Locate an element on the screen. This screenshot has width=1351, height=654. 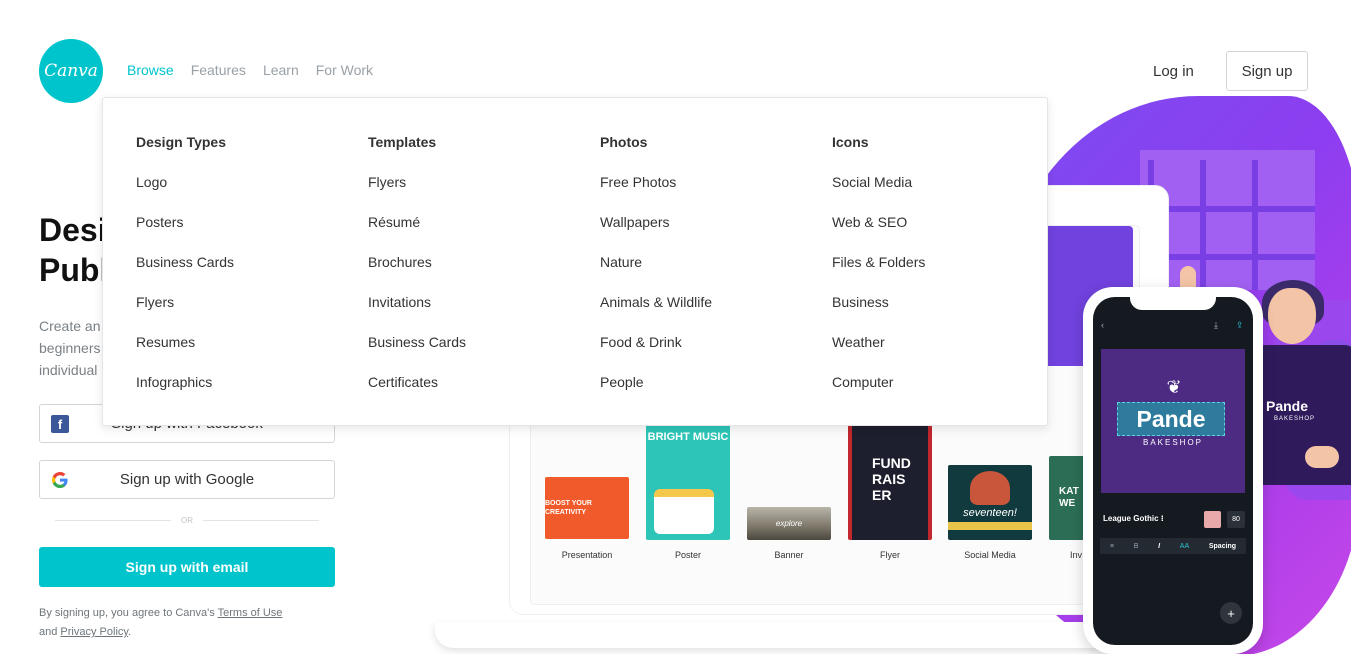
thumb-label-presentation: Presentation is located at coordinates (587, 555).